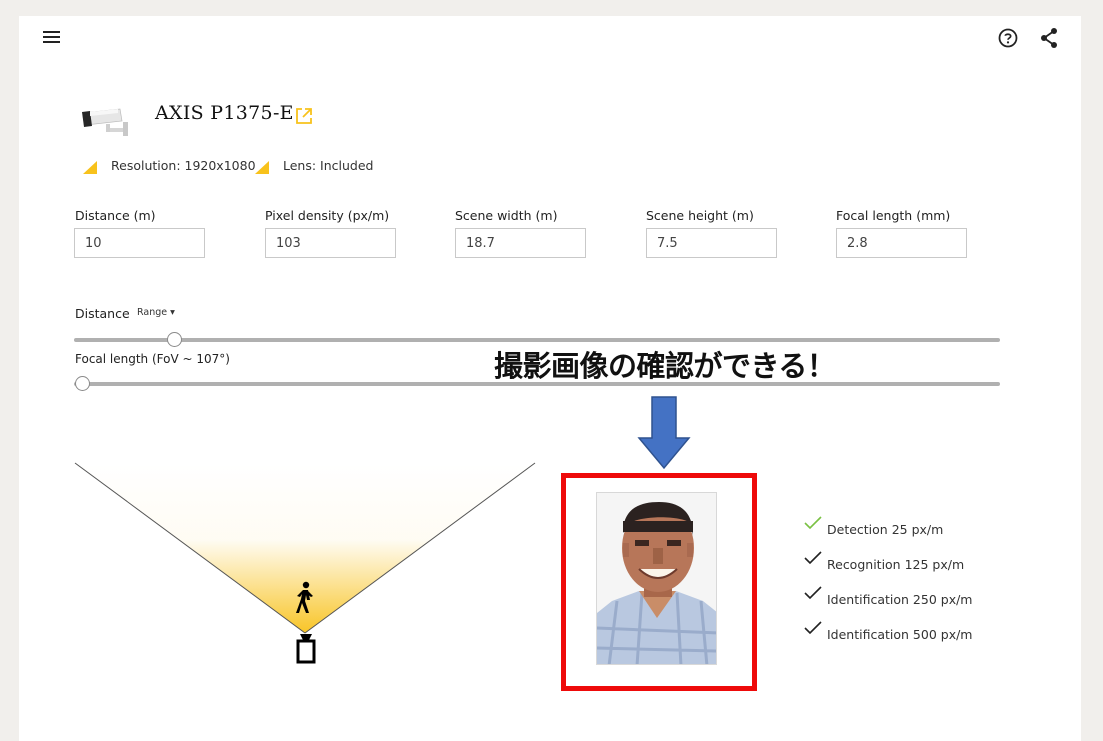 This screenshot has height=741, width=1103. Describe the element at coordinates (813, 558) in the screenshot. I see `recognition-check-icon` at that location.